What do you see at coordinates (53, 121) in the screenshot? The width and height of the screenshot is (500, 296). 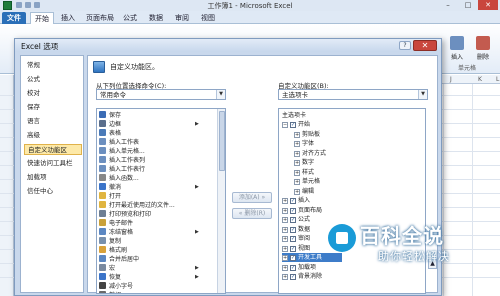 I see `nav-item-language: 语言` at bounding box center [53, 121].